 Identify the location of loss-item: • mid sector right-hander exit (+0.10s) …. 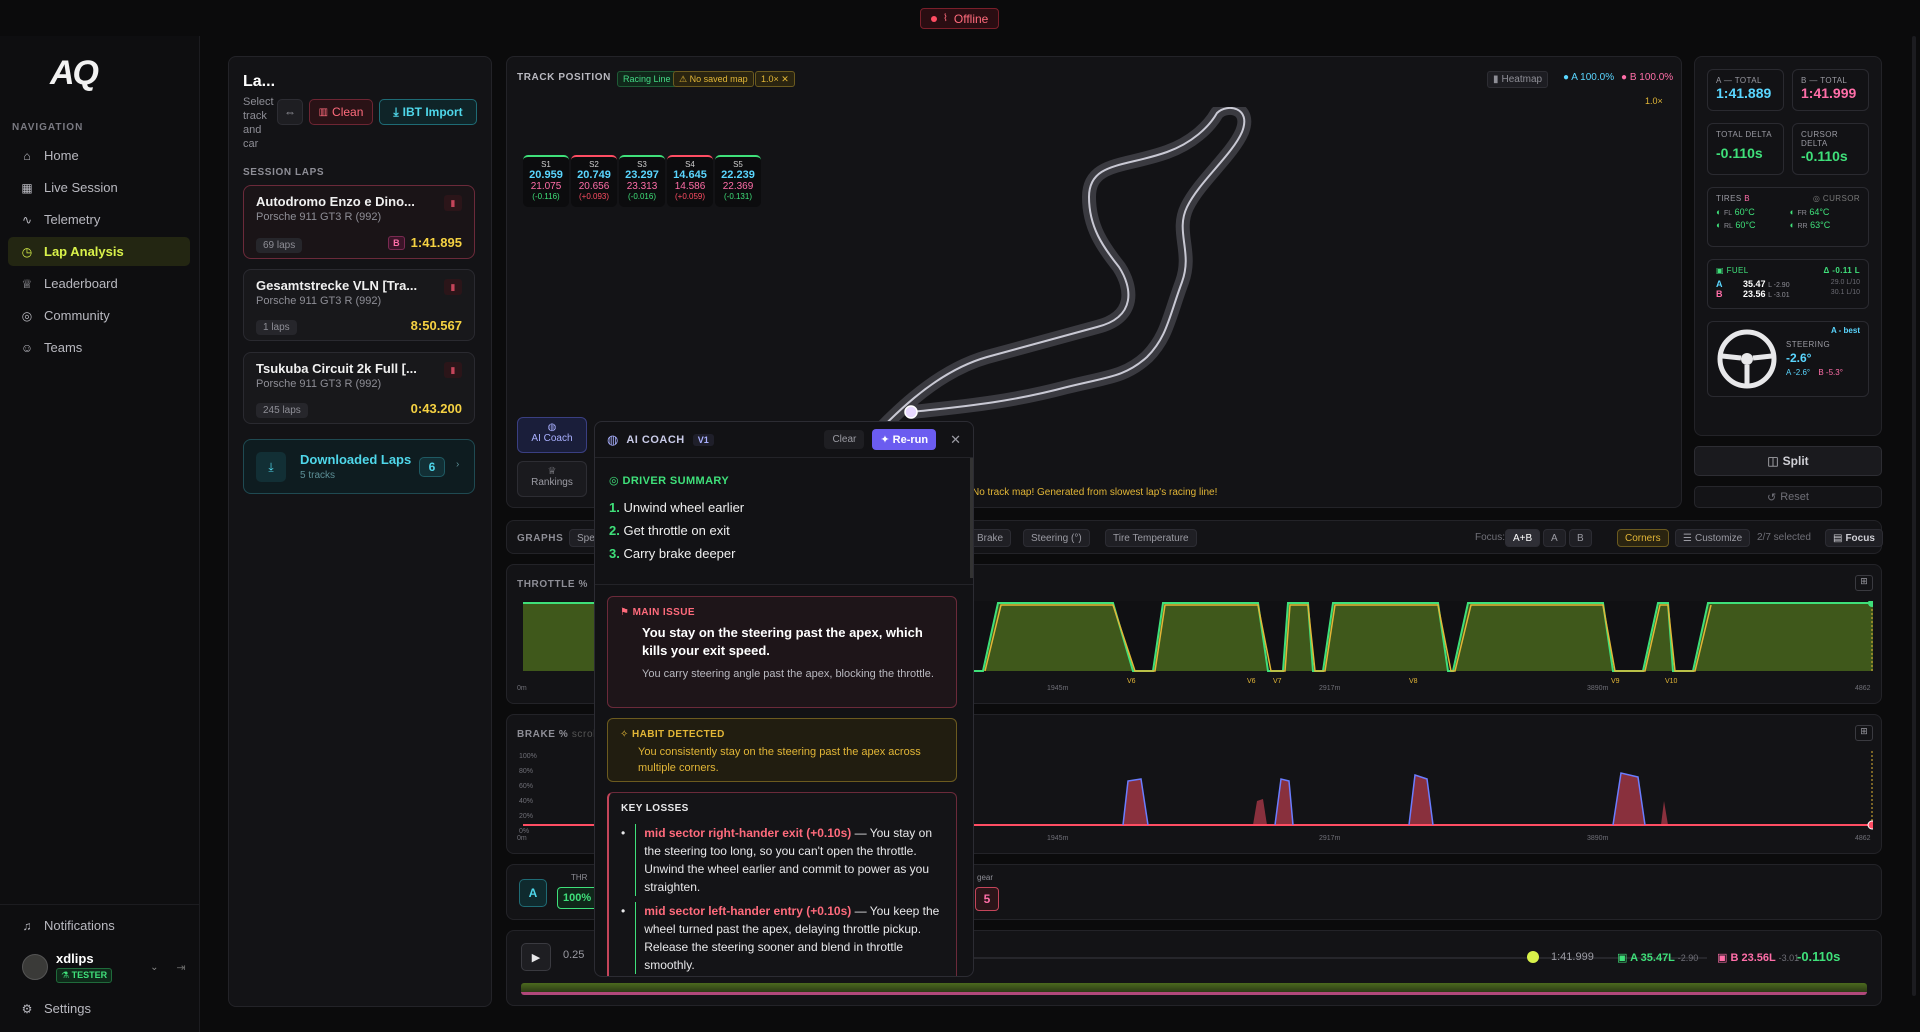
(782, 860).